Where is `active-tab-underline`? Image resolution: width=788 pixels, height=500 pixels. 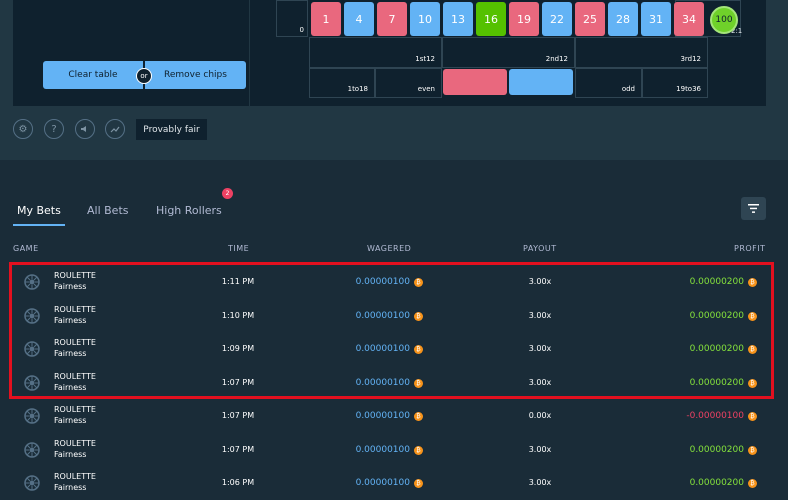 active-tab-underline is located at coordinates (39, 225).